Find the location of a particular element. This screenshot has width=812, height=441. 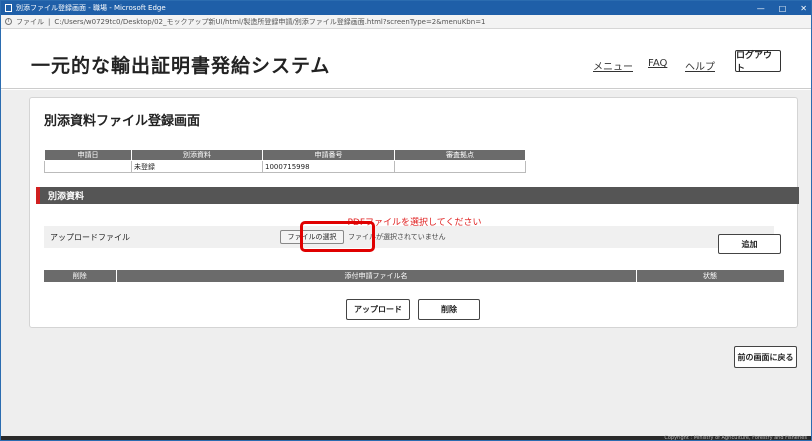

window-controls: — □ ✕ is located at coordinates (782, 8).